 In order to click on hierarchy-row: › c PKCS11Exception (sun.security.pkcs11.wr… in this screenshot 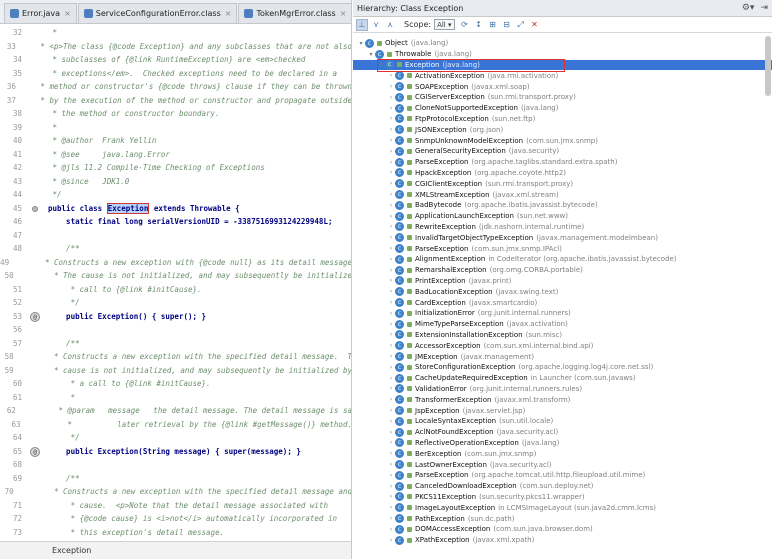, I will do `click(562, 497)`.